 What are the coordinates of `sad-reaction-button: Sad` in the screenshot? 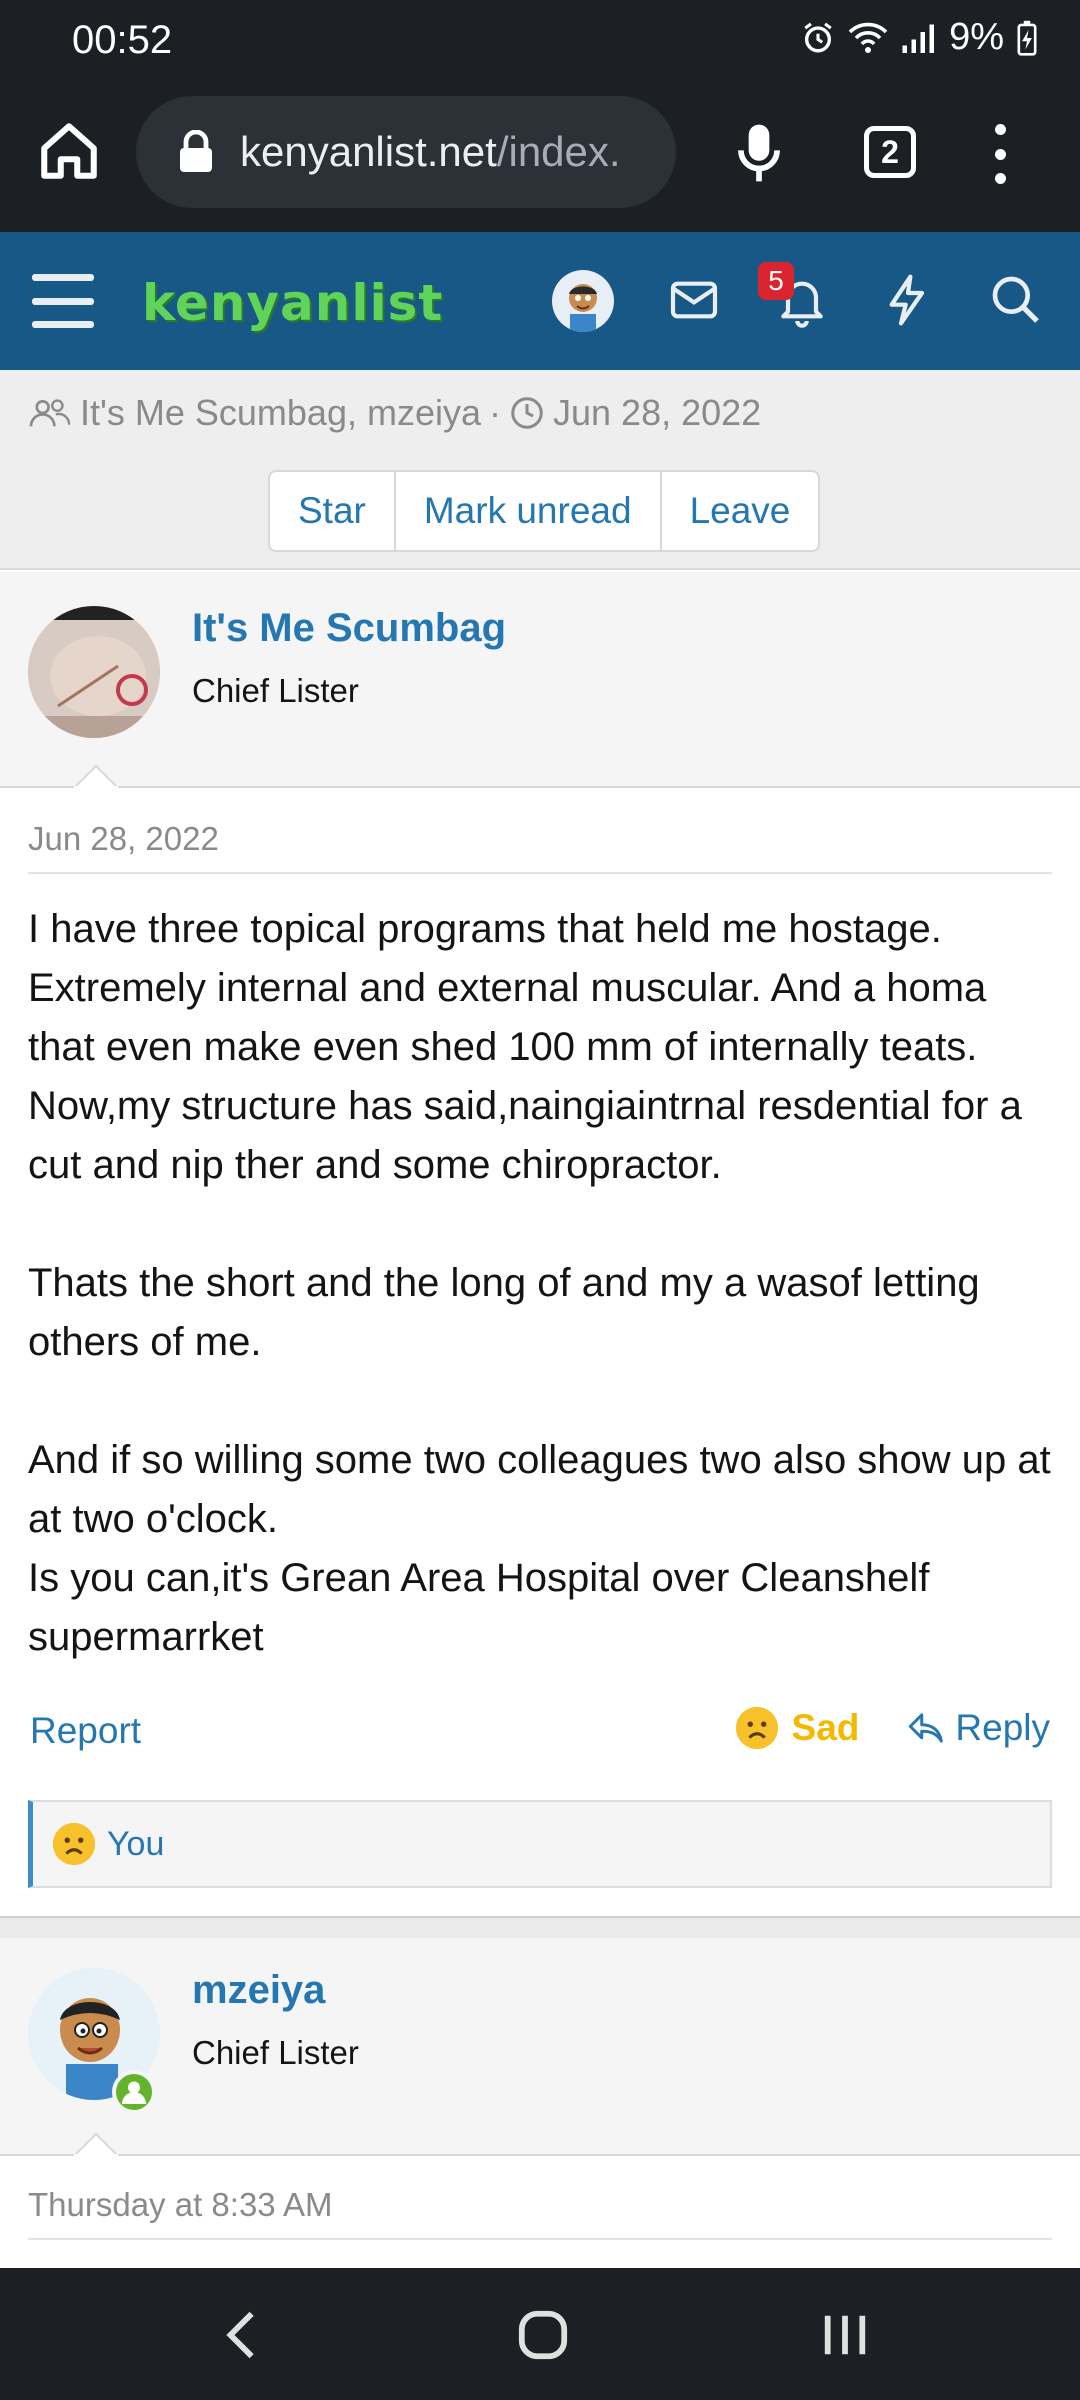 It's located at (797, 1728).